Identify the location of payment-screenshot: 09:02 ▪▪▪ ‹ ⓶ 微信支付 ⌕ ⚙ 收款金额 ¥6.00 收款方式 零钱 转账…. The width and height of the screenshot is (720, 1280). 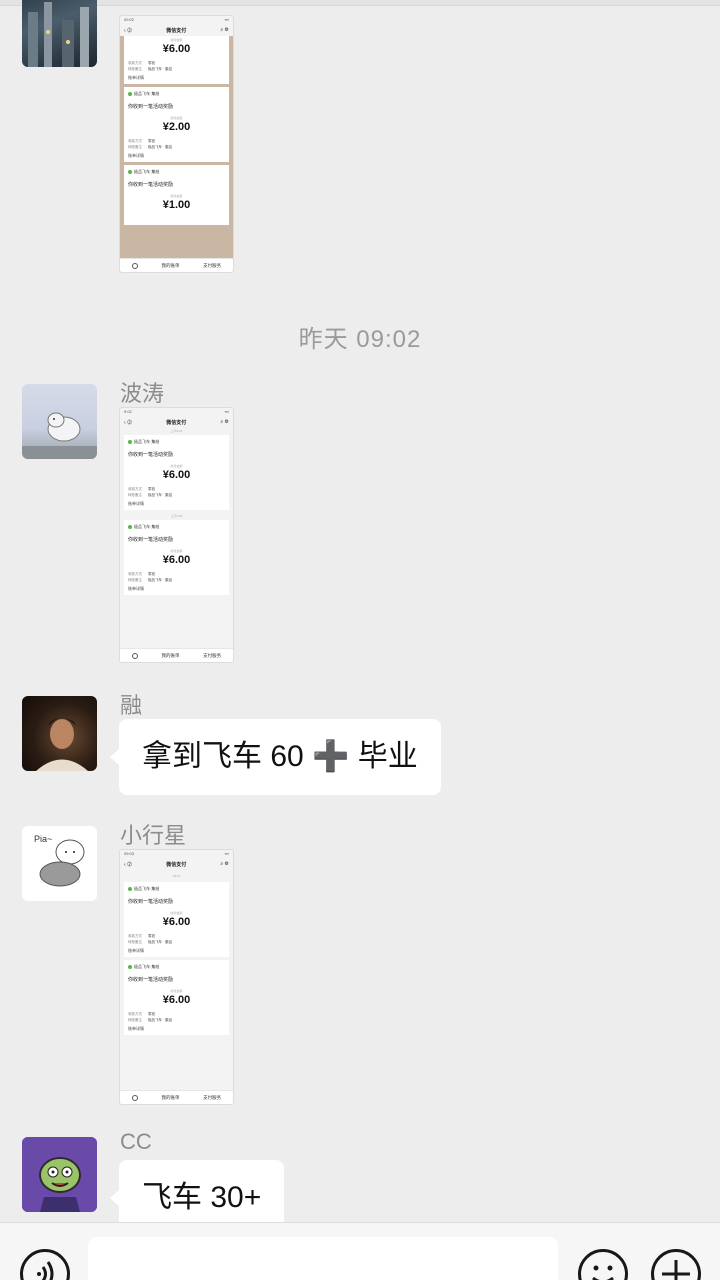
(176, 144).